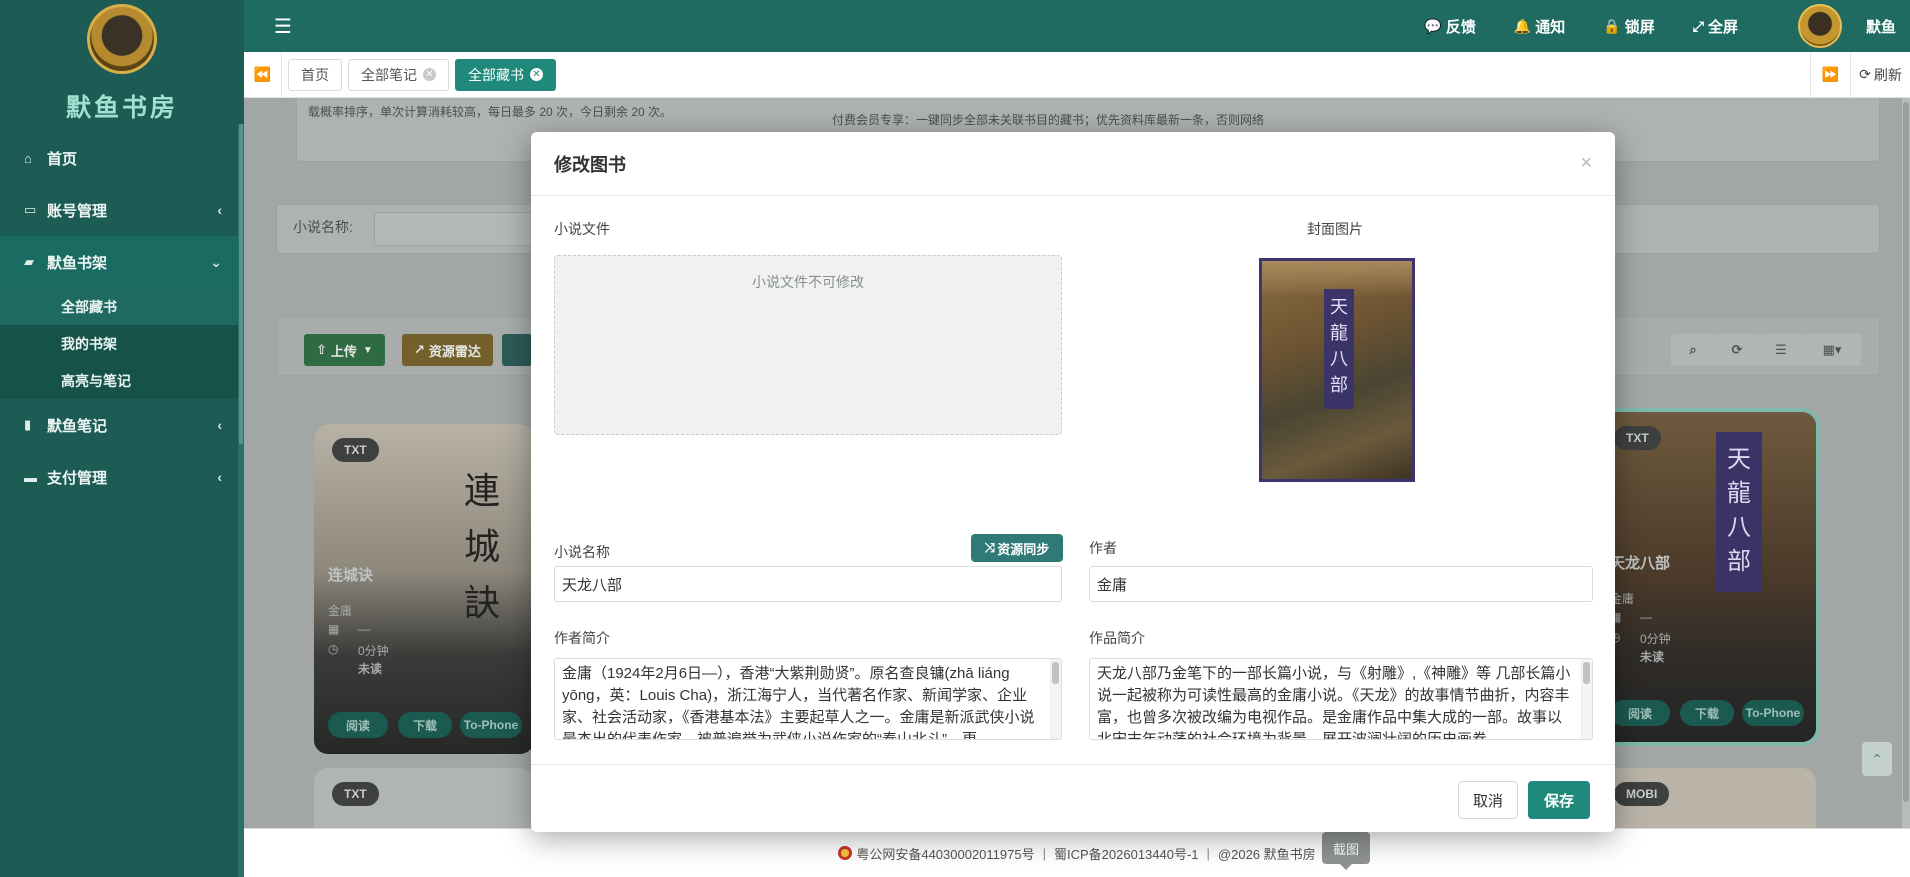  What do you see at coordinates (517, 350) in the screenshot?
I see `cloud-download-icon` at bounding box center [517, 350].